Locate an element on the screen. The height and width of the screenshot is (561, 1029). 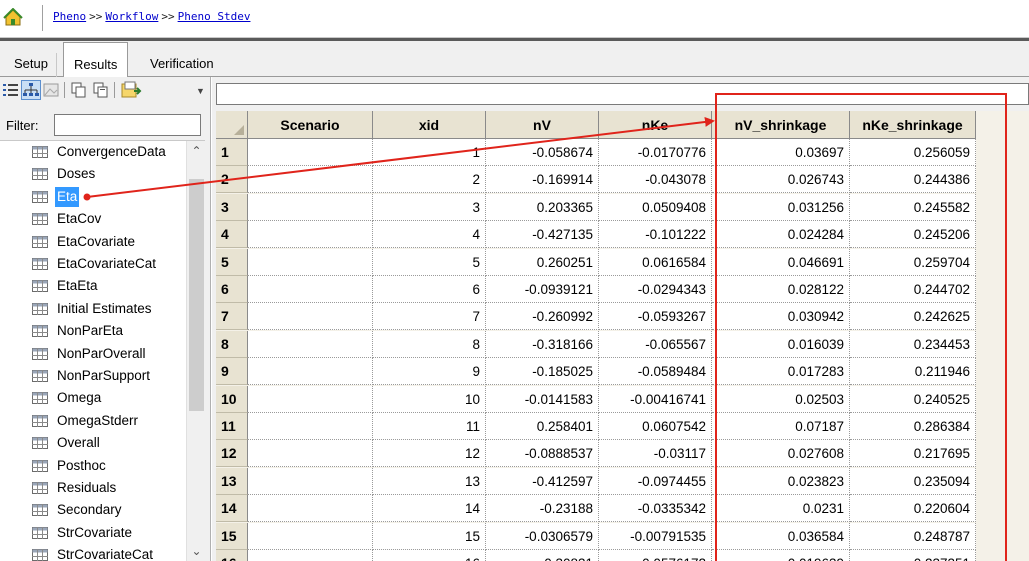
chevron-down-icon: ▼ is located at coordinates (200, 91).